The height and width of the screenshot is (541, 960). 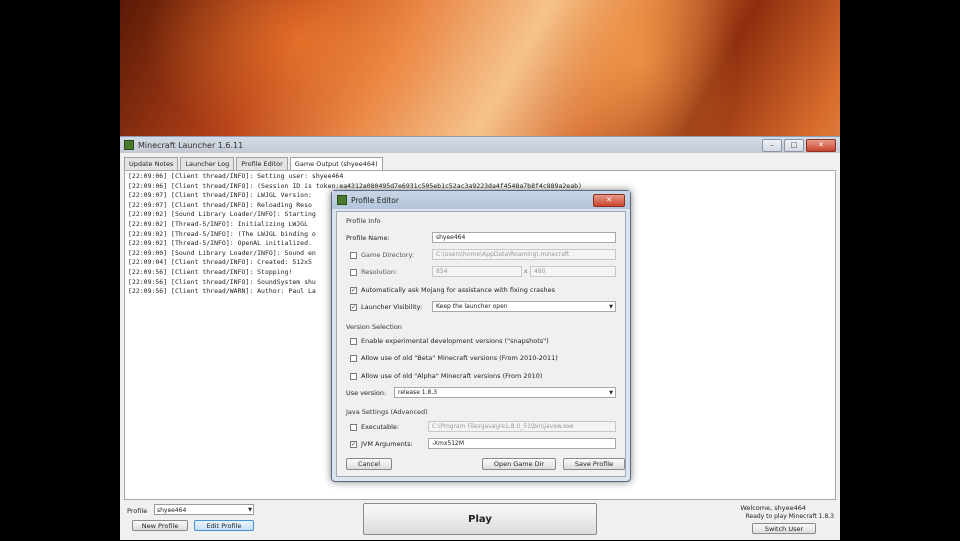 What do you see at coordinates (789, 516) in the screenshot?
I see `ready-status: Ready to play Minecraft 1.8.3` at bounding box center [789, 516].